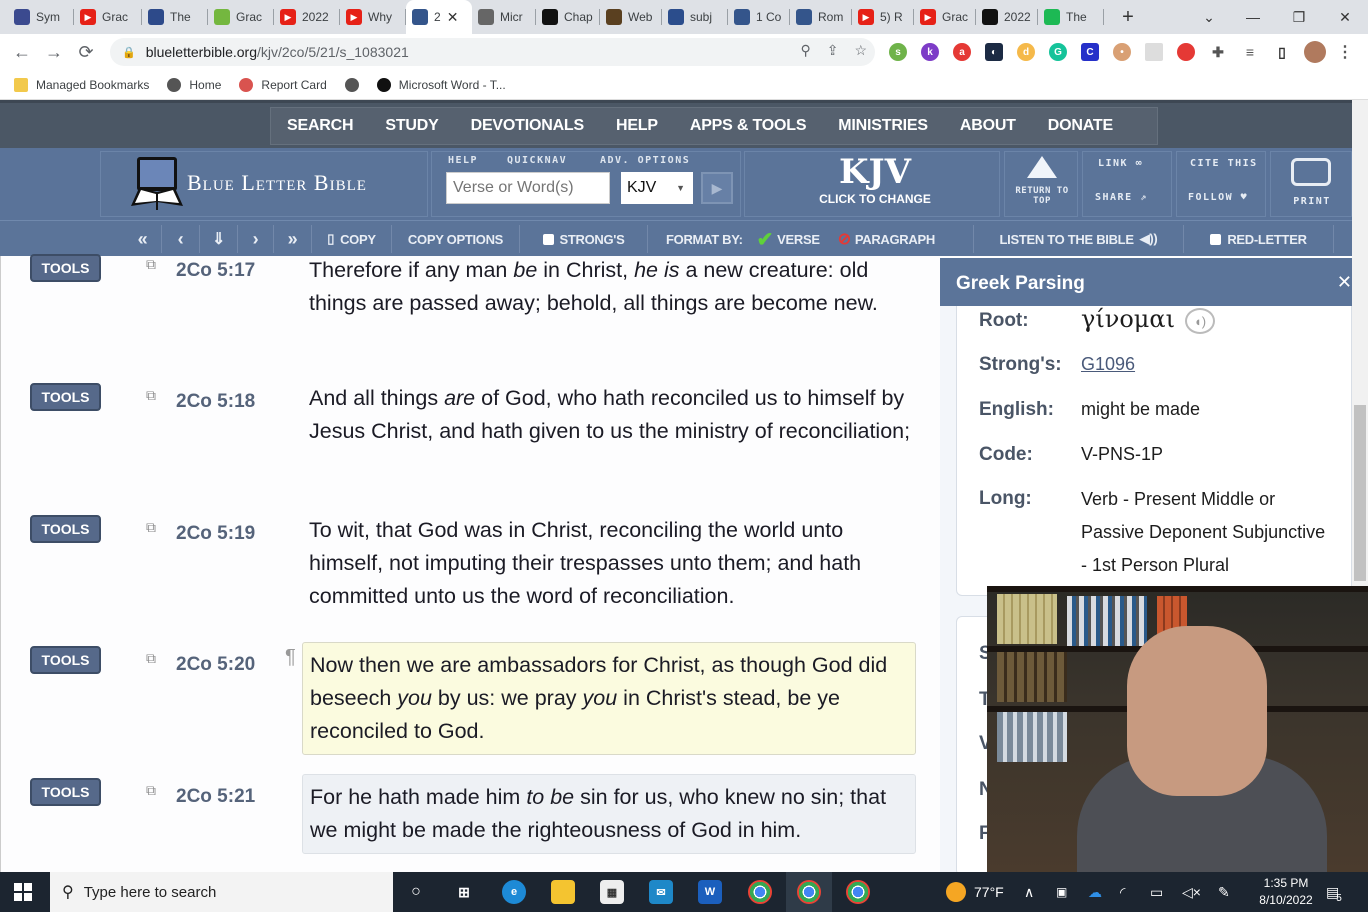 This screenshot has width=1368, height=912. What do you see at coordinates (962, 52) in the screenshot?
I see `extension-icon: a` at bounding box center [962, 52].